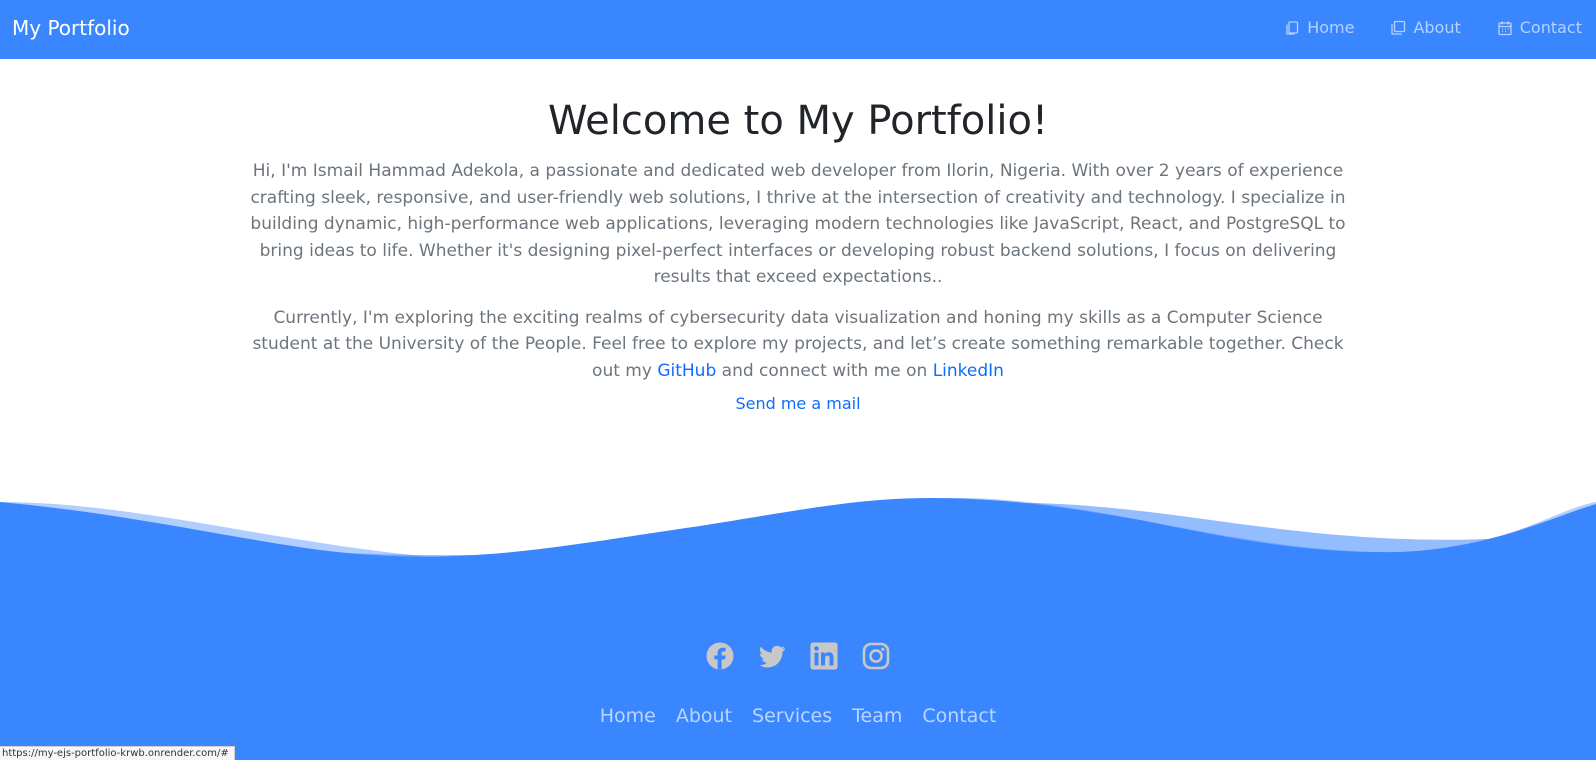  I want to click on instagram-icon, so click(876, 656).